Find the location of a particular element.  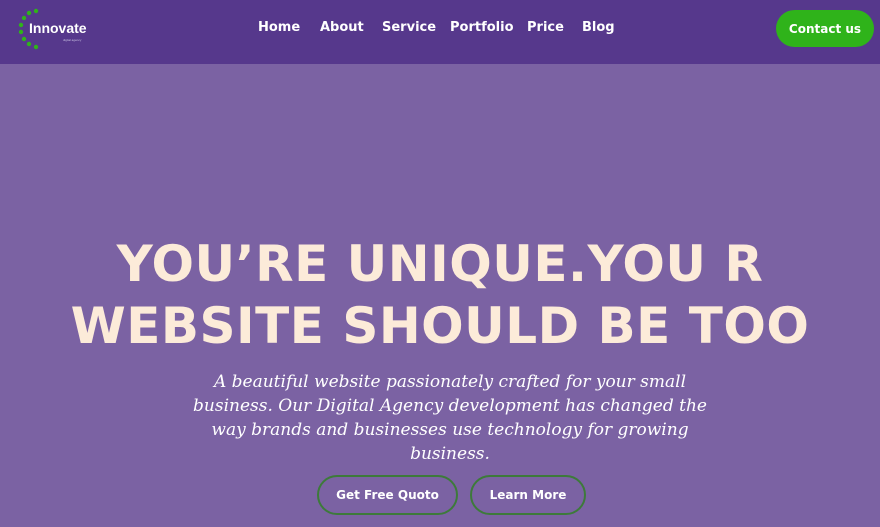

nav-item-portfolio: Portfolio is located at coordinates (482, 27).